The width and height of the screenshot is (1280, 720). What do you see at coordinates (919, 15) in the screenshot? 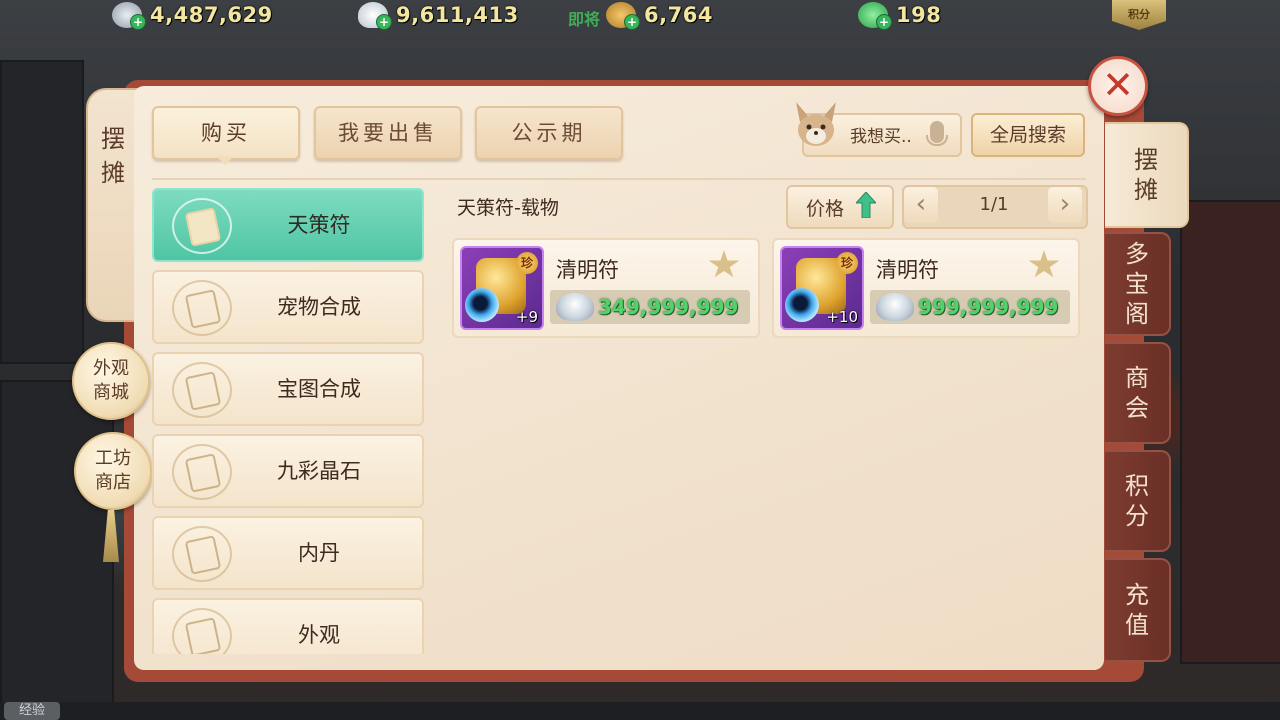
I see `currency-value: 198` at bounding box center [919, 15].